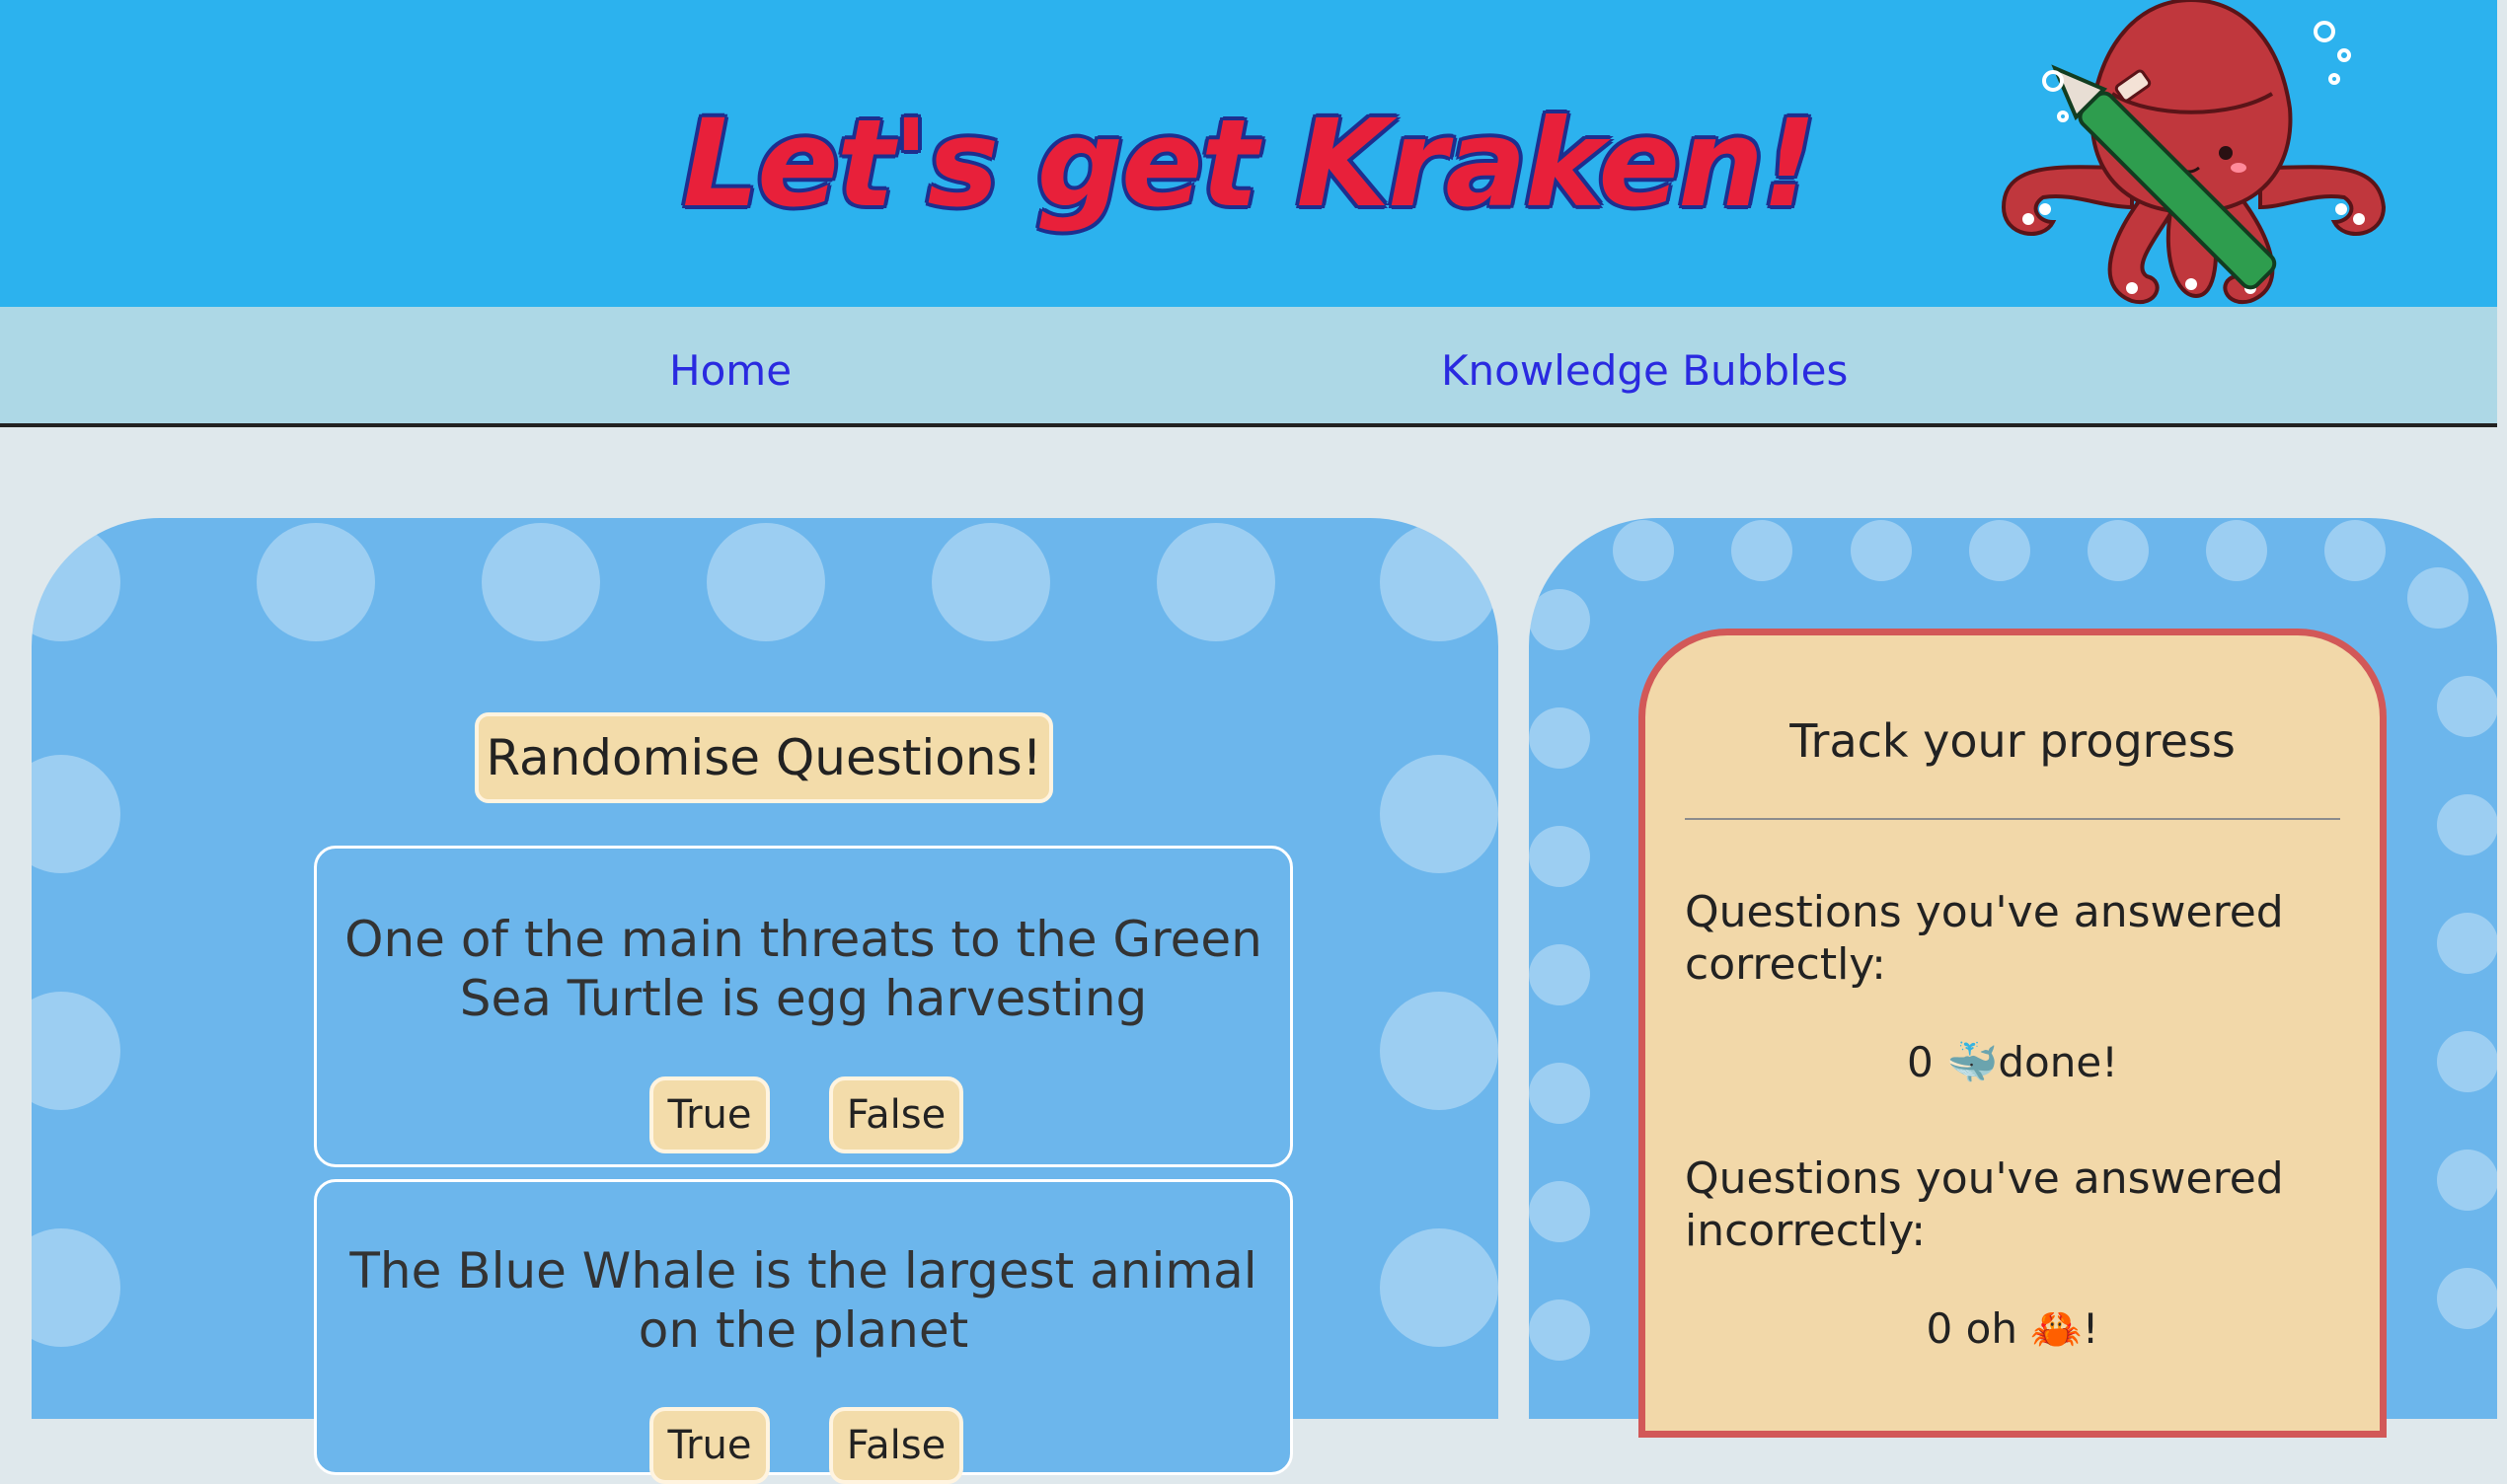  Describe the element at coordinates (1984, 1204) in the screenshot. I see `incorrect-label: Questions you've answered incorrectly:` at that location.